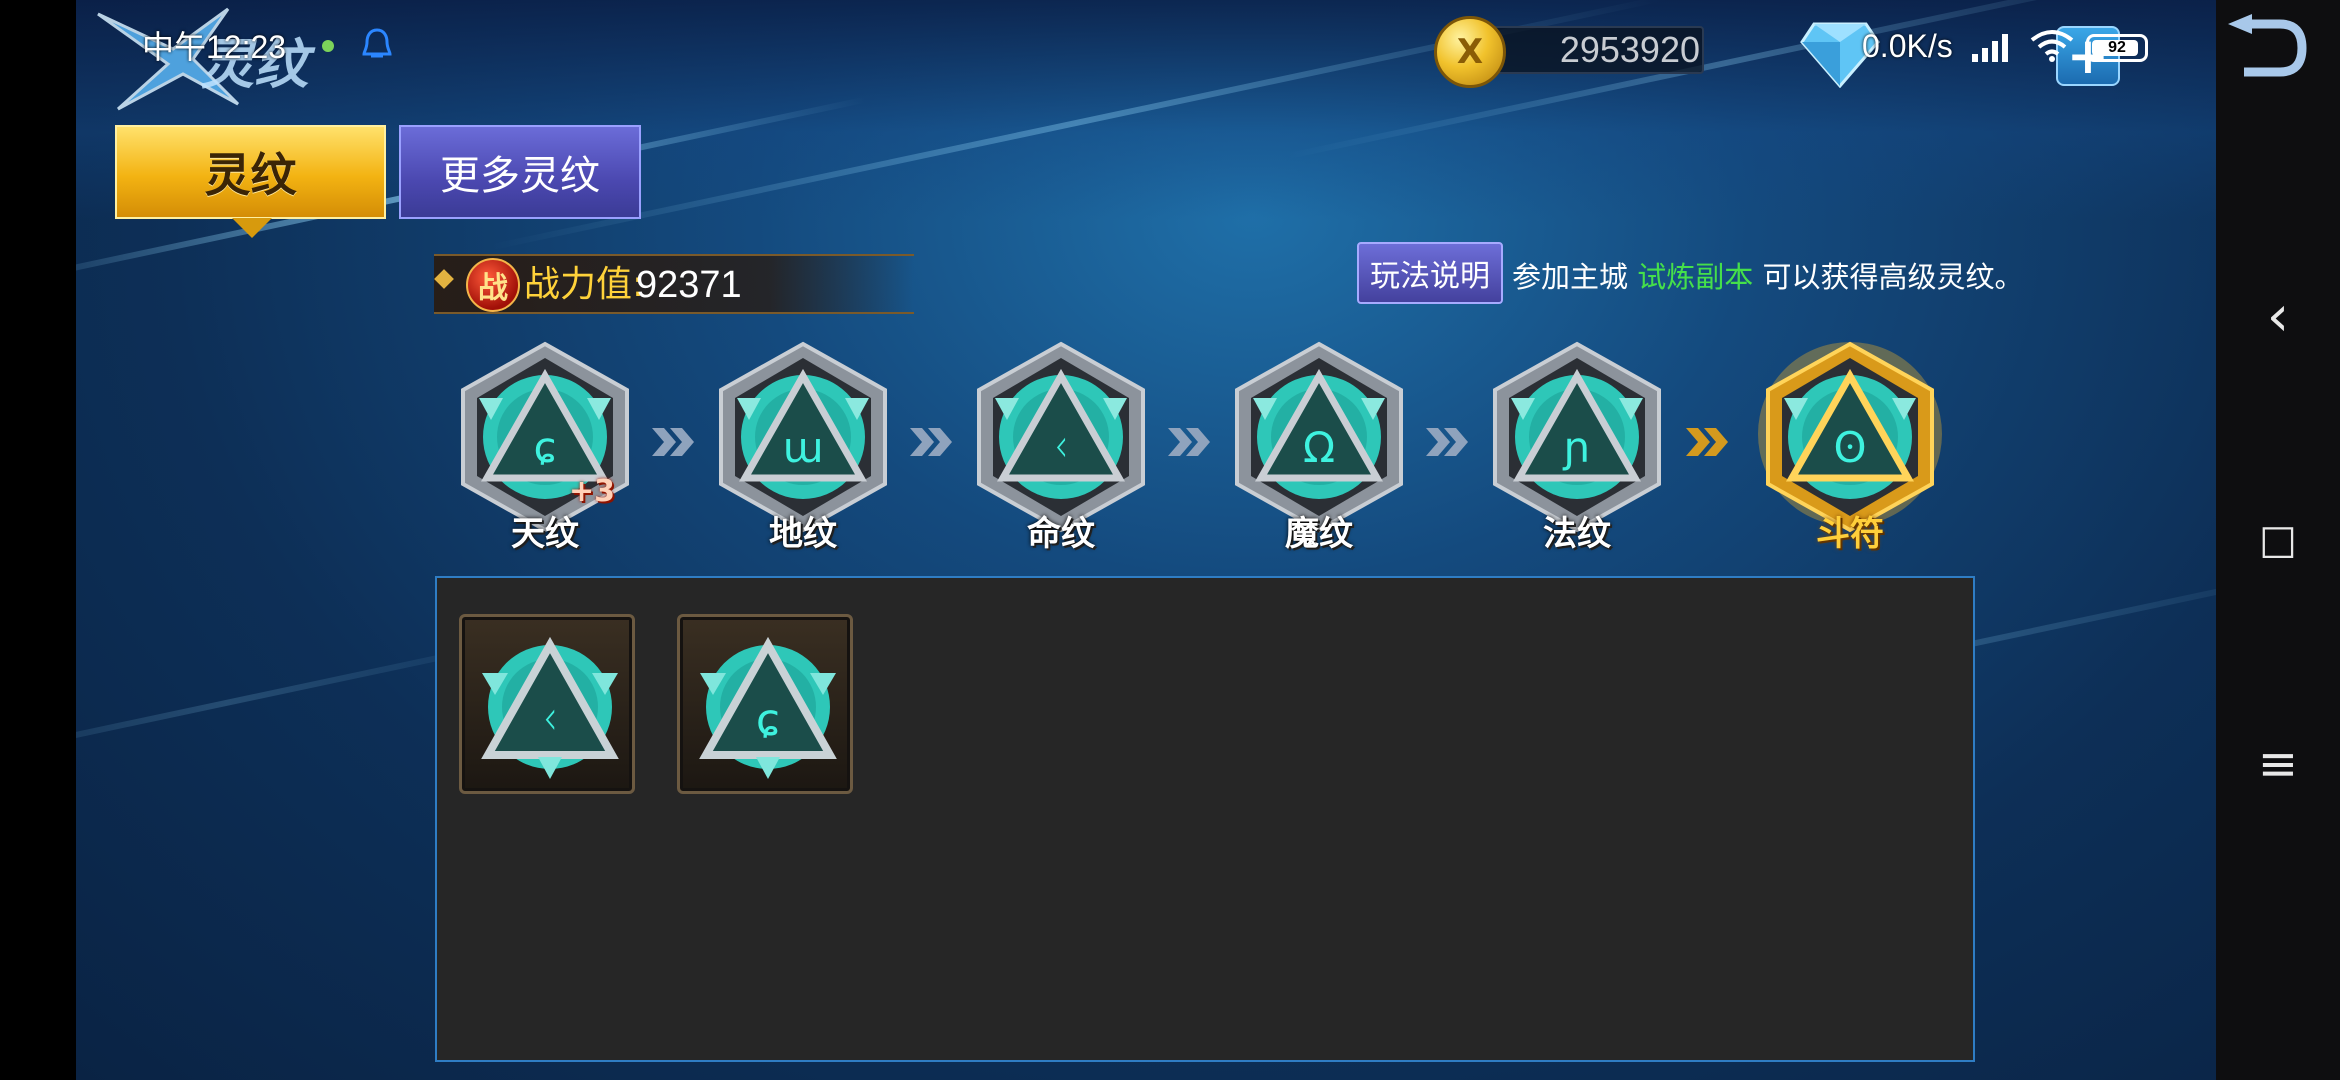 This screenshot has height=1080, width=2340. I want to click on power-label: 战力值:, so click(584, 284).